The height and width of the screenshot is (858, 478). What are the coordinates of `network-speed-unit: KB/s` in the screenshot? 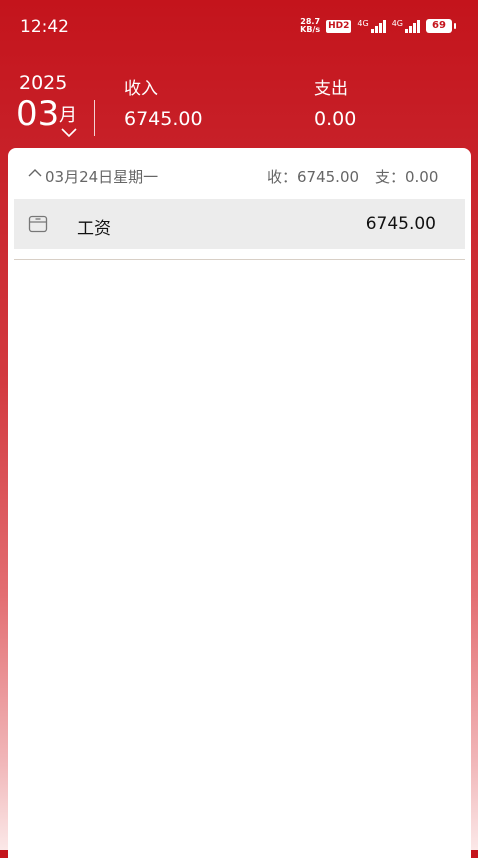 It's located at (310, 29).